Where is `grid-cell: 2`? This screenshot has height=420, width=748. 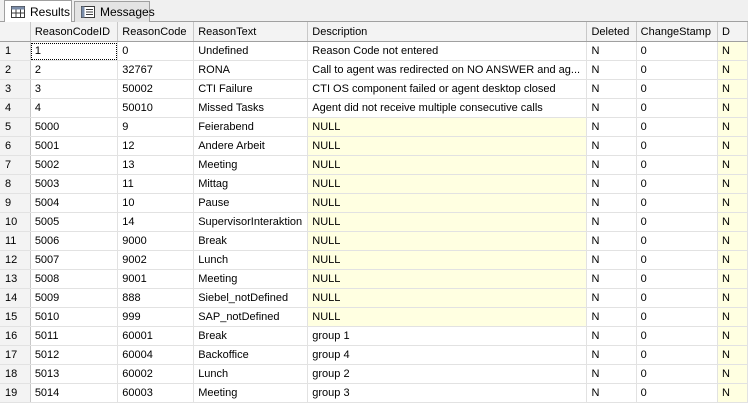 grid-cell: 2 is located at coordinates (74, 70).